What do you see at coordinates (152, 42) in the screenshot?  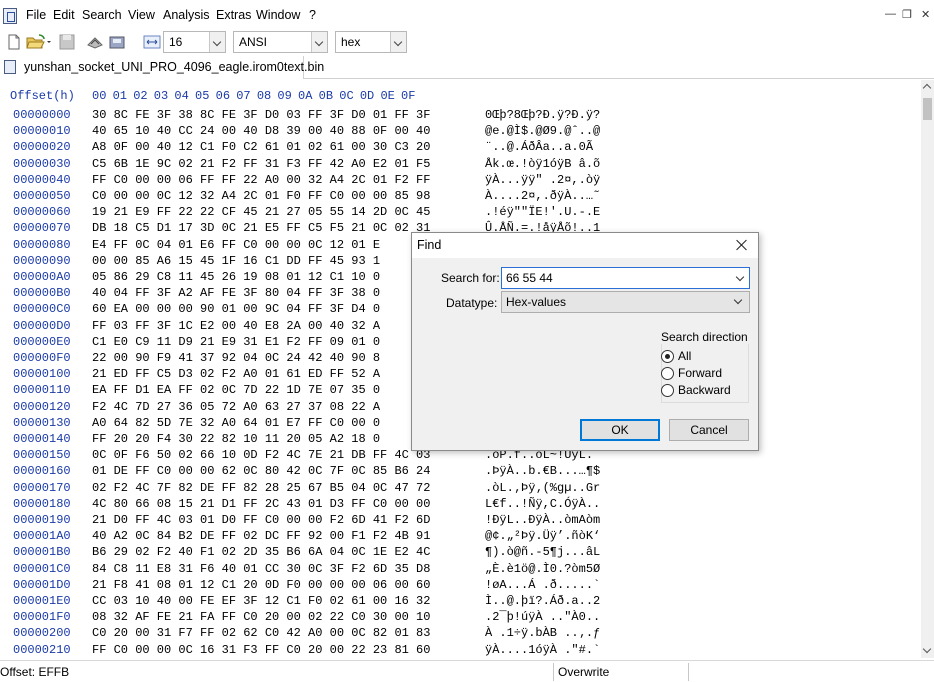 I see `bytes-per-row-icon` at bounding box center [152, 42].